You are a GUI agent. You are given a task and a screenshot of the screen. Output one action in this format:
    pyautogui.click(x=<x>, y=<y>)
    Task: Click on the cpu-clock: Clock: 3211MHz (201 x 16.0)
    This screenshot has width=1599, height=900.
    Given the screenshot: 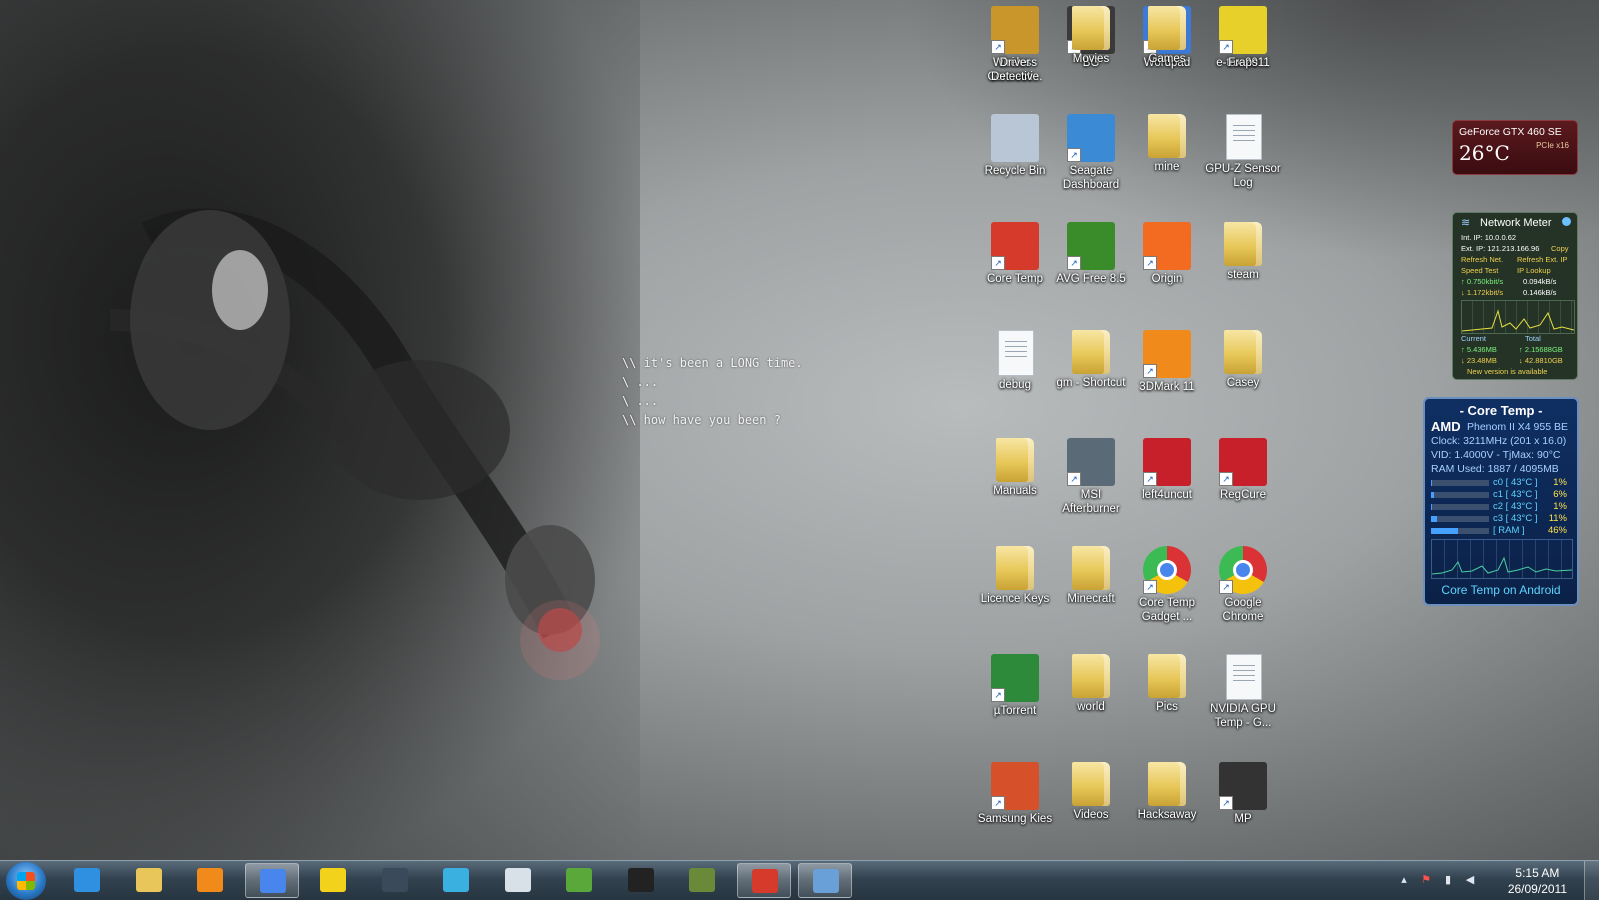 What is the action you would take?
    pyautogui.click(x=1499, y=441)
    